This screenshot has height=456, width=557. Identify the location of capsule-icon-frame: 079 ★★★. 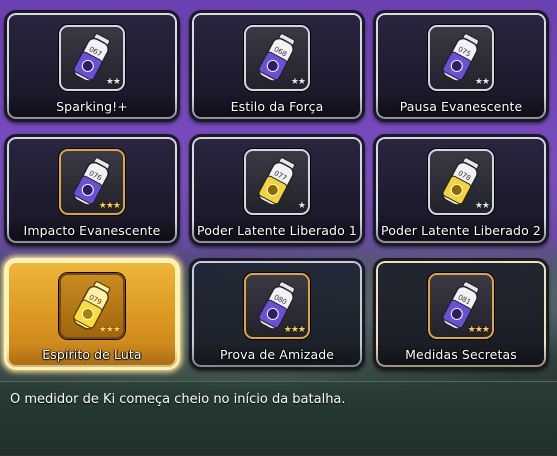
(92, 306).